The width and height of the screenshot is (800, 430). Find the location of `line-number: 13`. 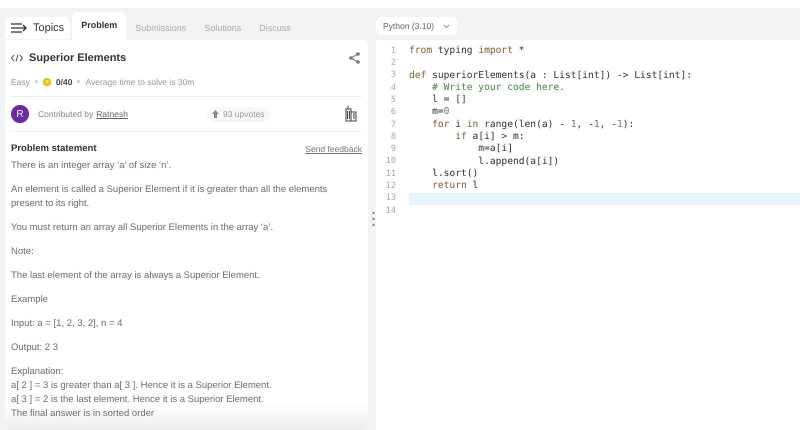

line-number: 13 is located at coordinates (390, 199).